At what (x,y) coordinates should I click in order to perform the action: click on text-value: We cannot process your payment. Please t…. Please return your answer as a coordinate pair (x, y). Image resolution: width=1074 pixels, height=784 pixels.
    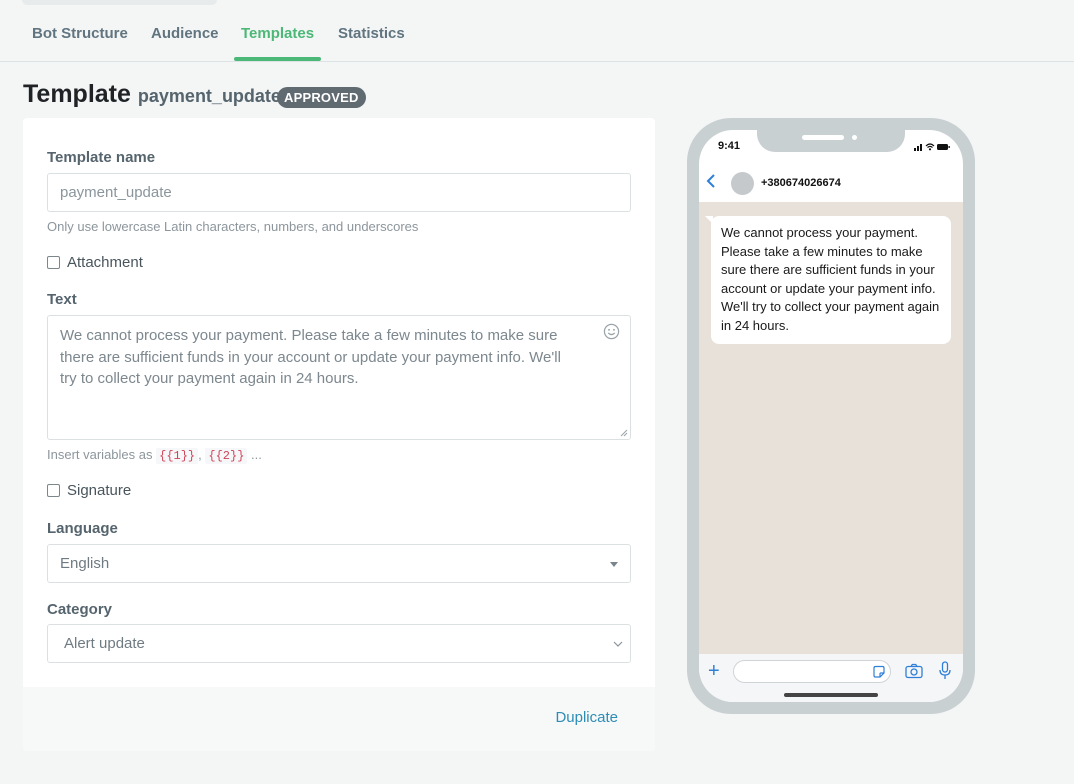
    Looking at the image, I should click on (310, 357).